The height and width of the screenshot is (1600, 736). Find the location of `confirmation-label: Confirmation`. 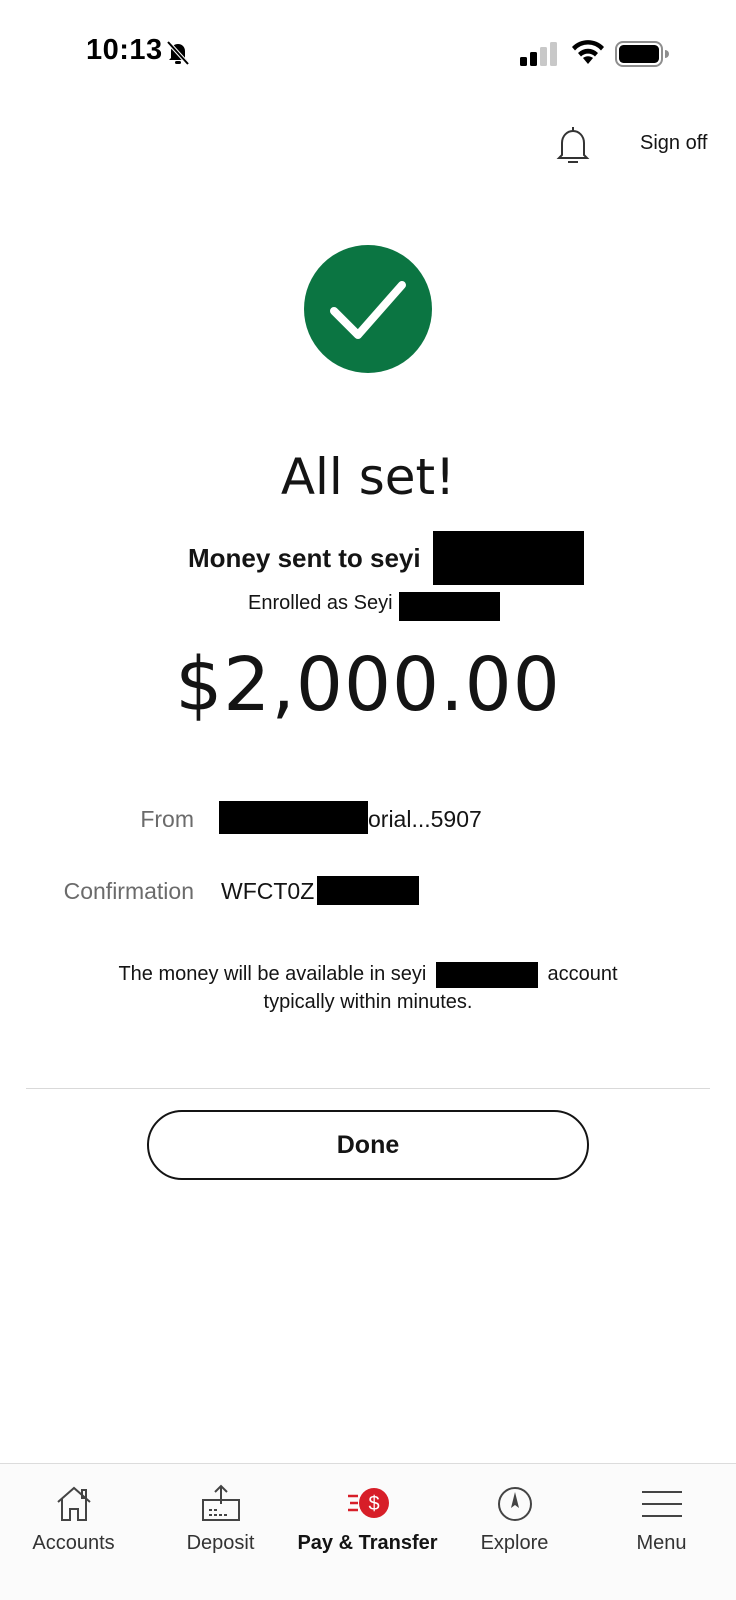

confirmation-label: Confirmation is located at coordinates (128, 891).